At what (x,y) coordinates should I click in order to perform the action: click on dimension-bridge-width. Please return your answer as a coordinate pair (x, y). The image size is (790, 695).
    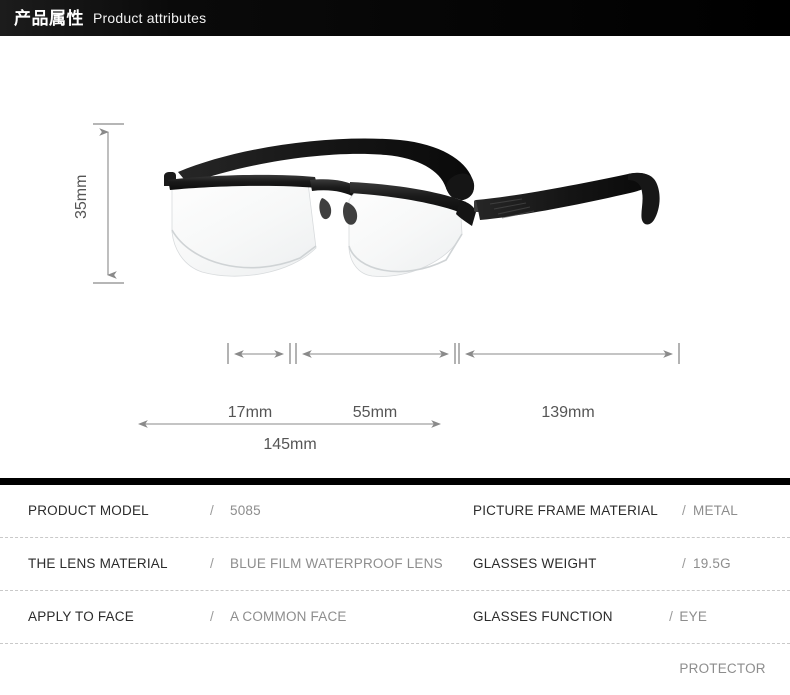
    Looking at the image, I should click on (259, 353).